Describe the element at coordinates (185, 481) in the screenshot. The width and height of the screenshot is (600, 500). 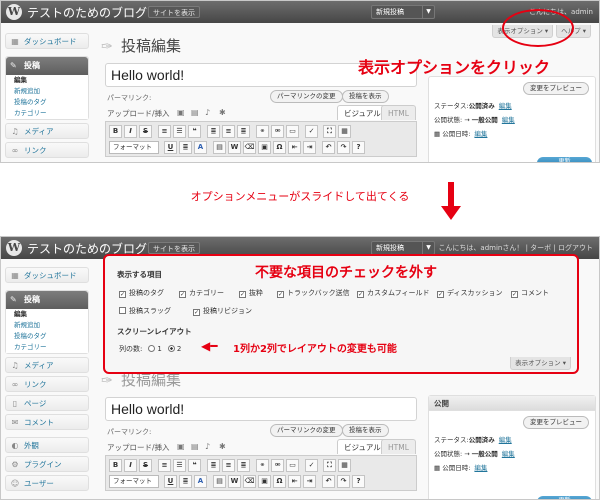
I see `justify-icon: ≣` at that location.